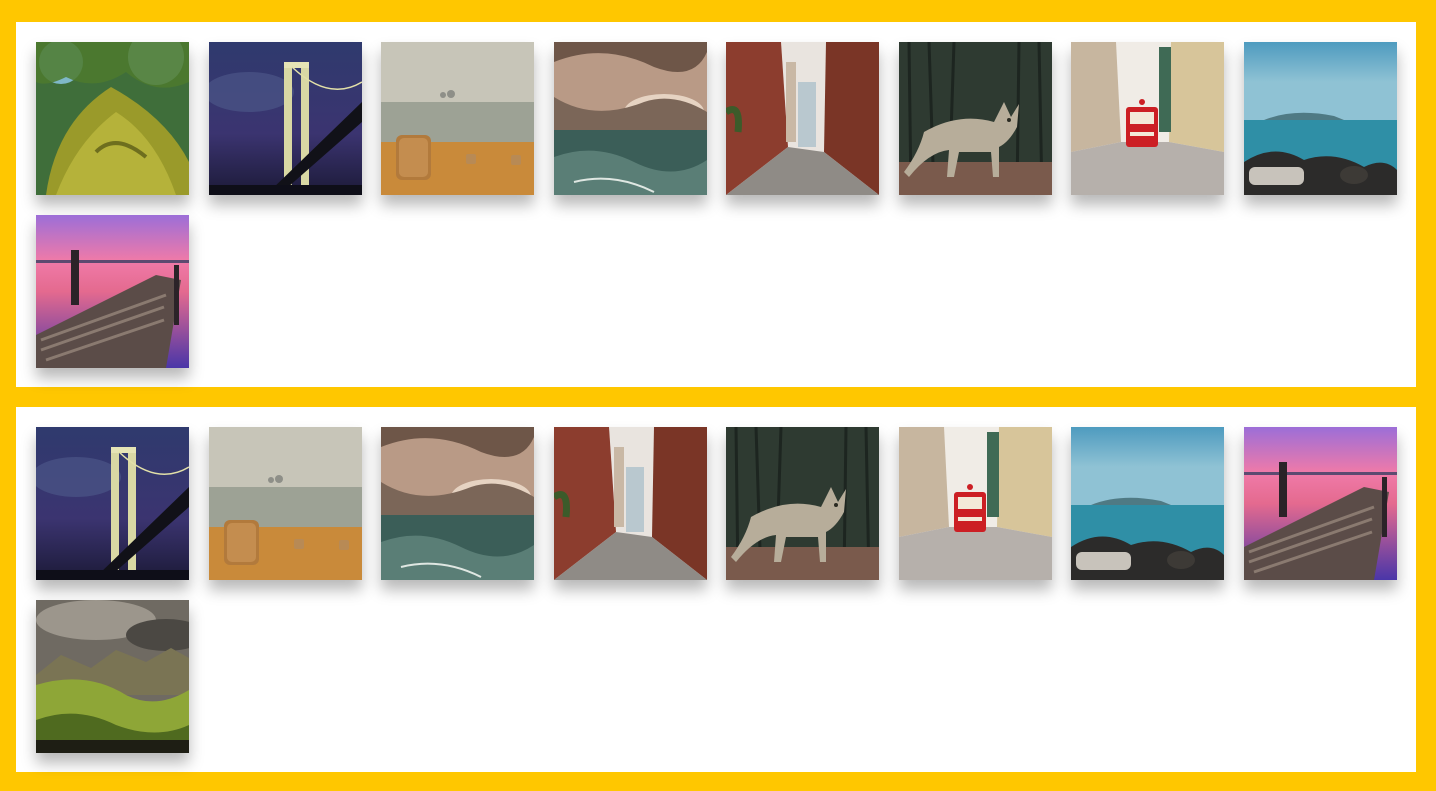  I want to click on moss-trunk-image, so click(112, 118).